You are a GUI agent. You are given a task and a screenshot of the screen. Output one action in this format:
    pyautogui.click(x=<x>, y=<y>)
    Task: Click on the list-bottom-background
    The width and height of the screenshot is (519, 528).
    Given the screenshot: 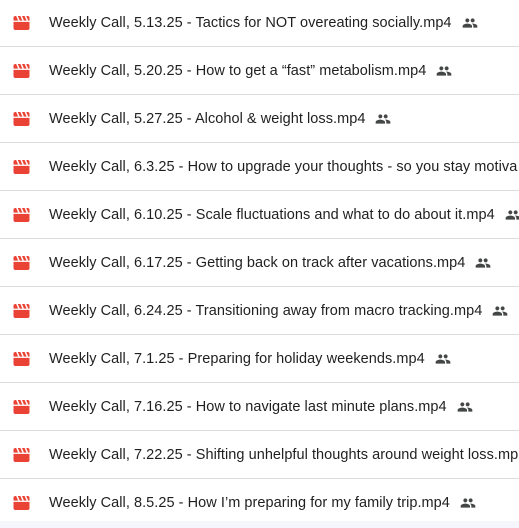 What is the action you would take?
    pyautogui.click(x=259, y=524)
    